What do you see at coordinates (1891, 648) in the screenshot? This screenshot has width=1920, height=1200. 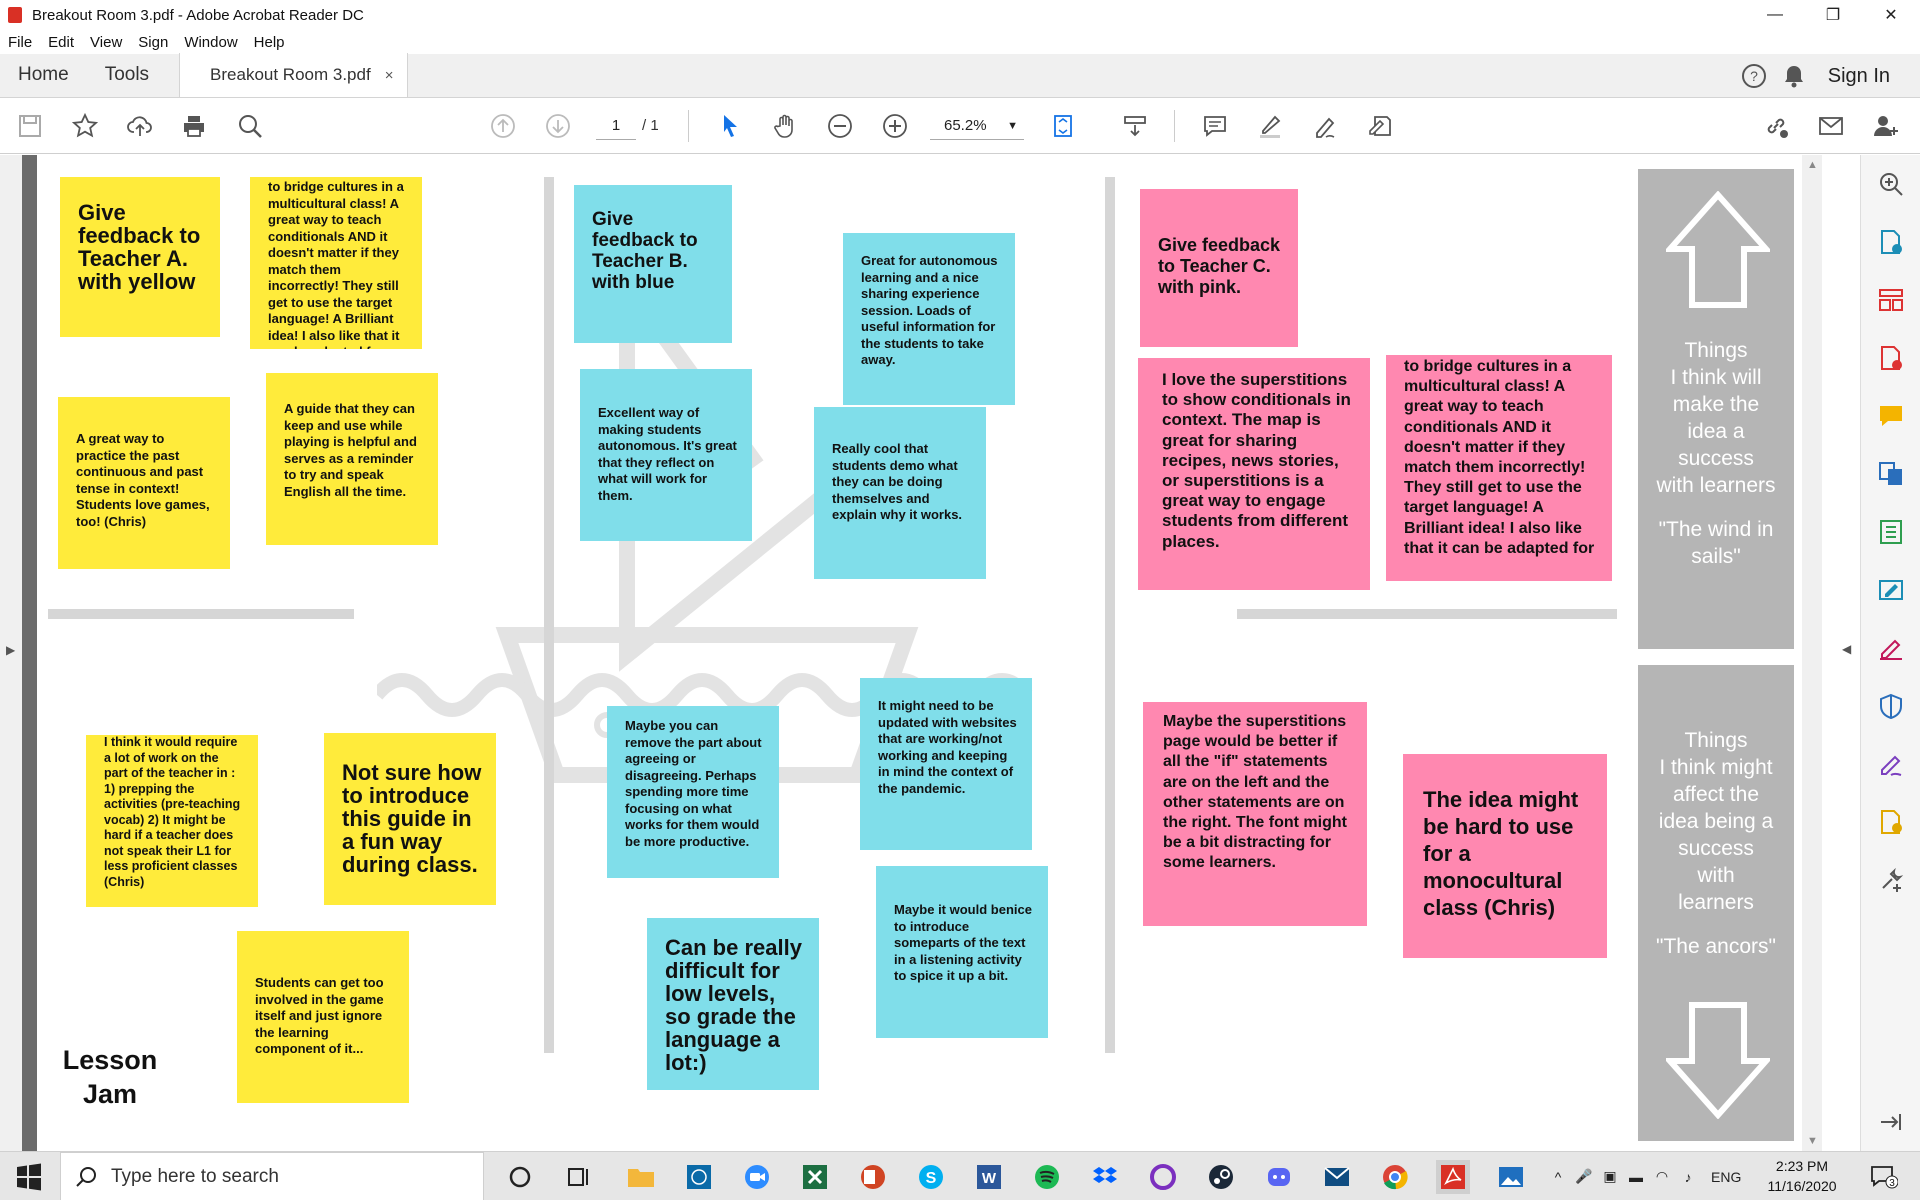 I see `fill-and-sign-icon` at bounding box center [1891, 648].